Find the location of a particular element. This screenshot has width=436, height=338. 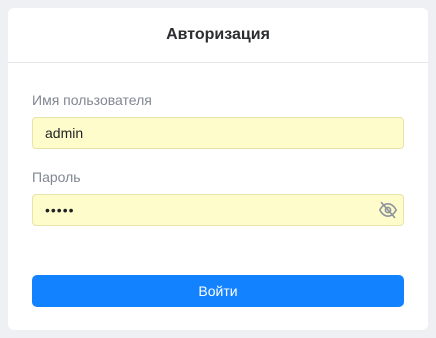

page-title: Авторизация is located at coordinates (218, 34).